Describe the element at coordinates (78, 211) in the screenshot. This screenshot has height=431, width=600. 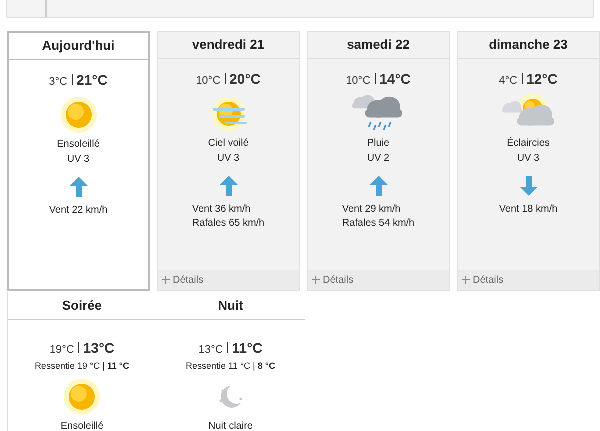
I see `wind-speed: Vent 22 km/h` at that location.